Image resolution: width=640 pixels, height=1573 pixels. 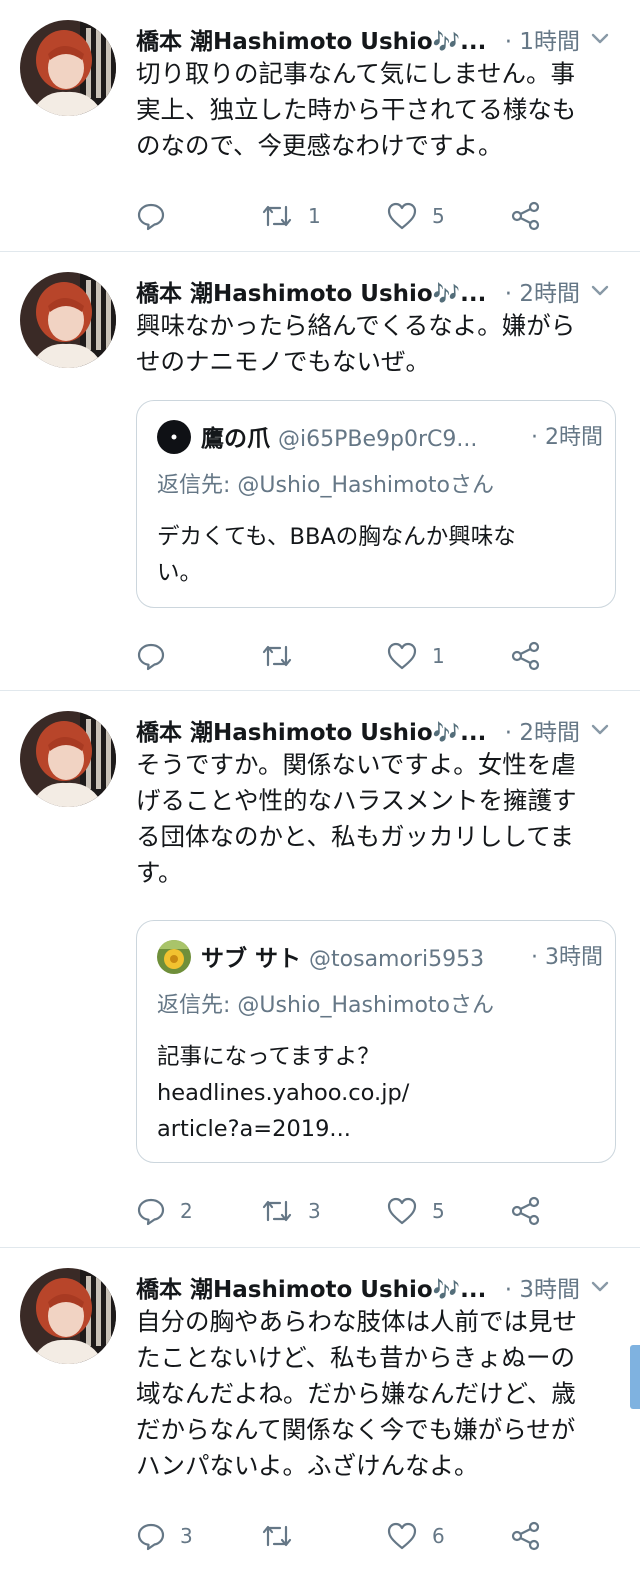 I want to click on quoted-user-name: サブ サト, so click(x=251, y=959).